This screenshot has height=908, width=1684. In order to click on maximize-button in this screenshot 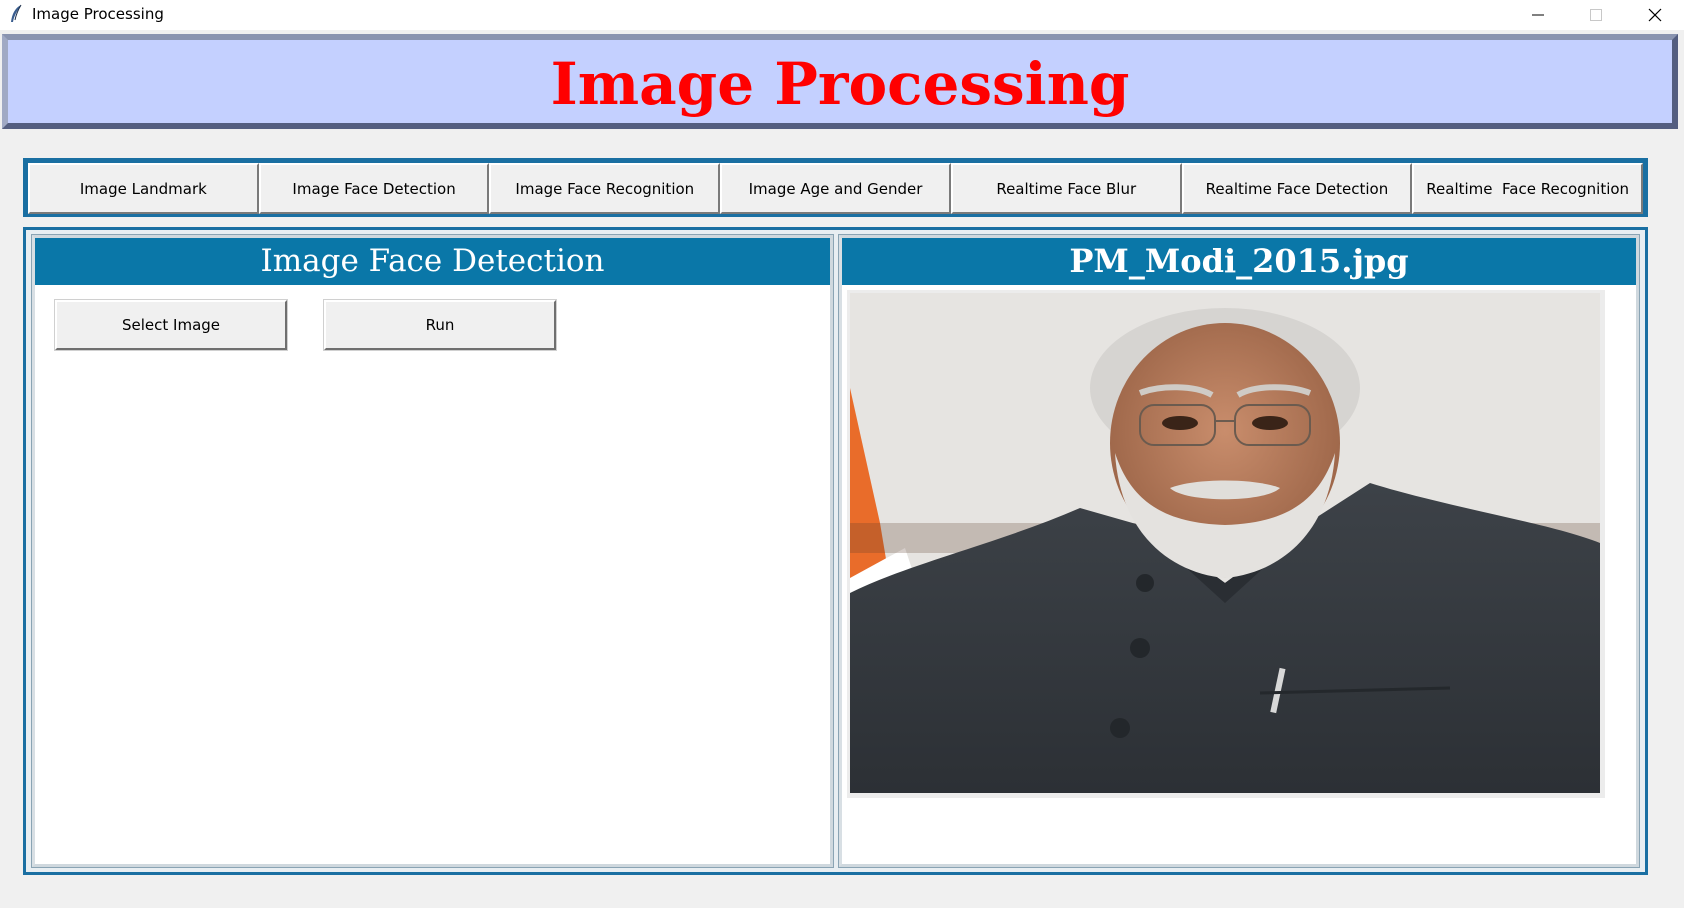, I will do `click(1596, 15)`.